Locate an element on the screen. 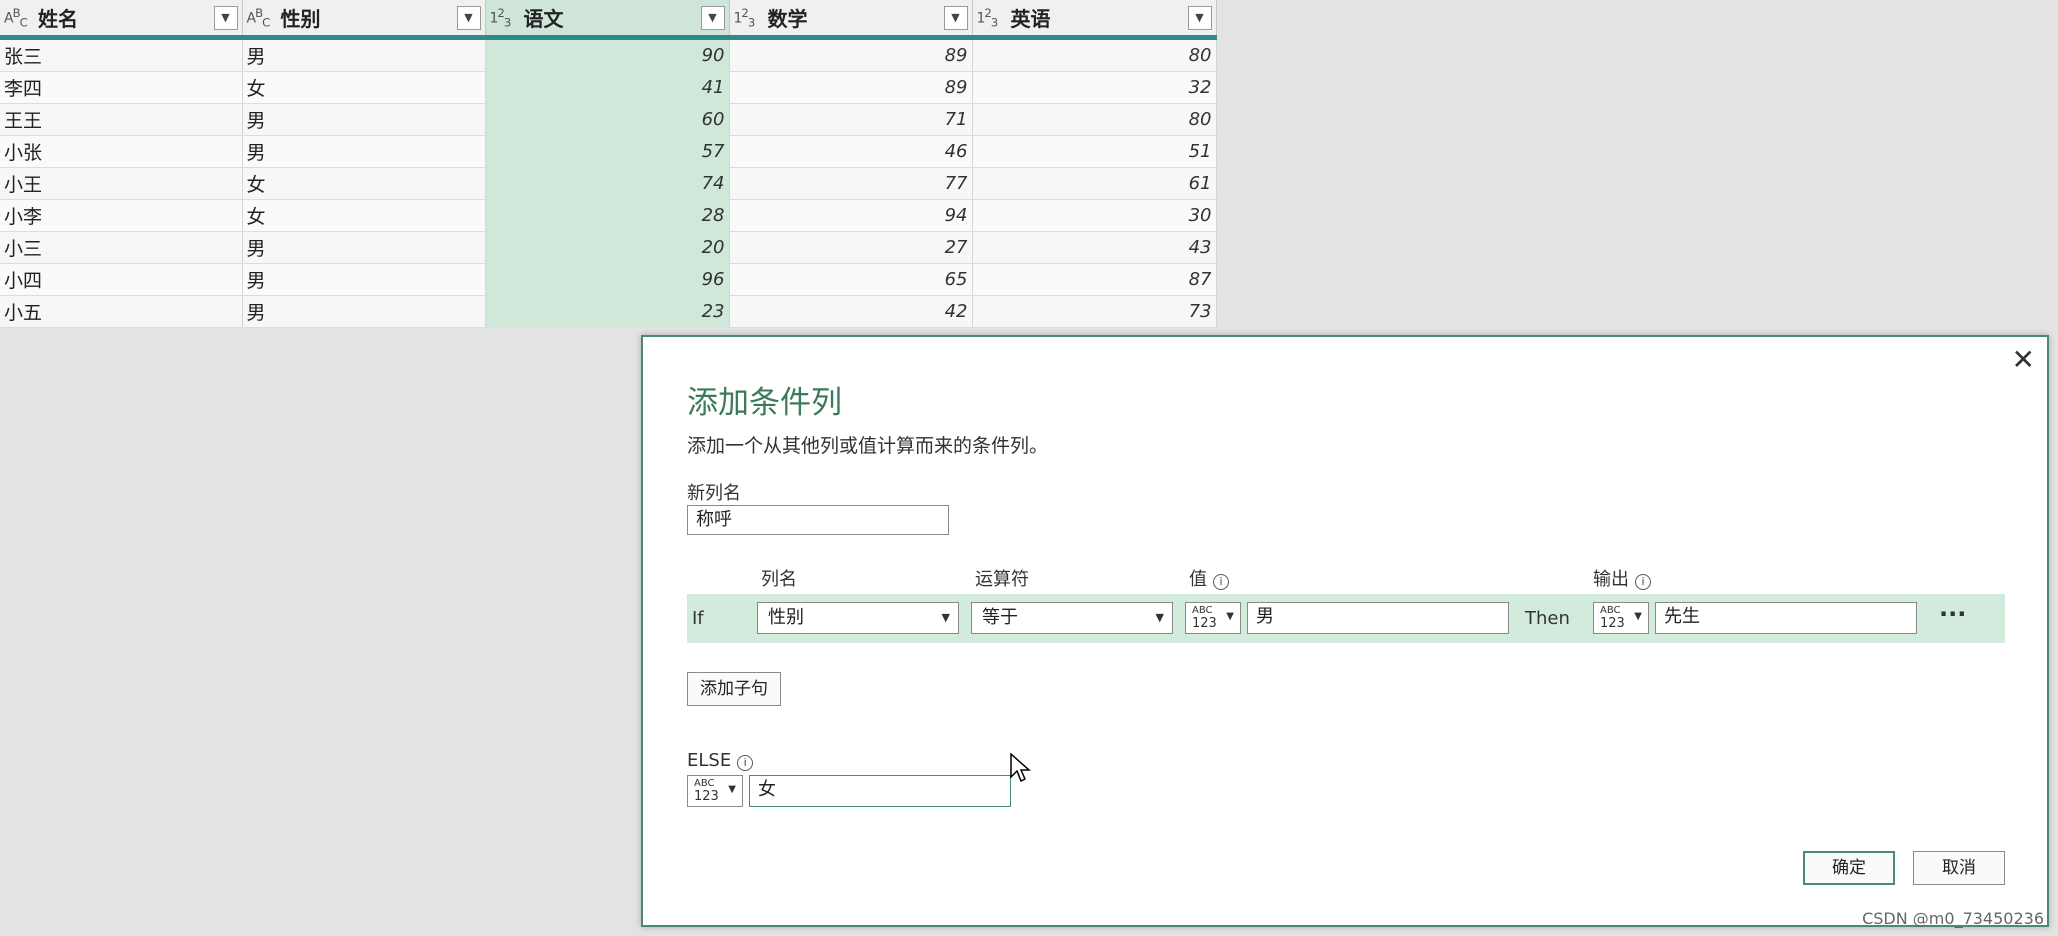  table-cell: 43 is located at coordinates (1094, 247).